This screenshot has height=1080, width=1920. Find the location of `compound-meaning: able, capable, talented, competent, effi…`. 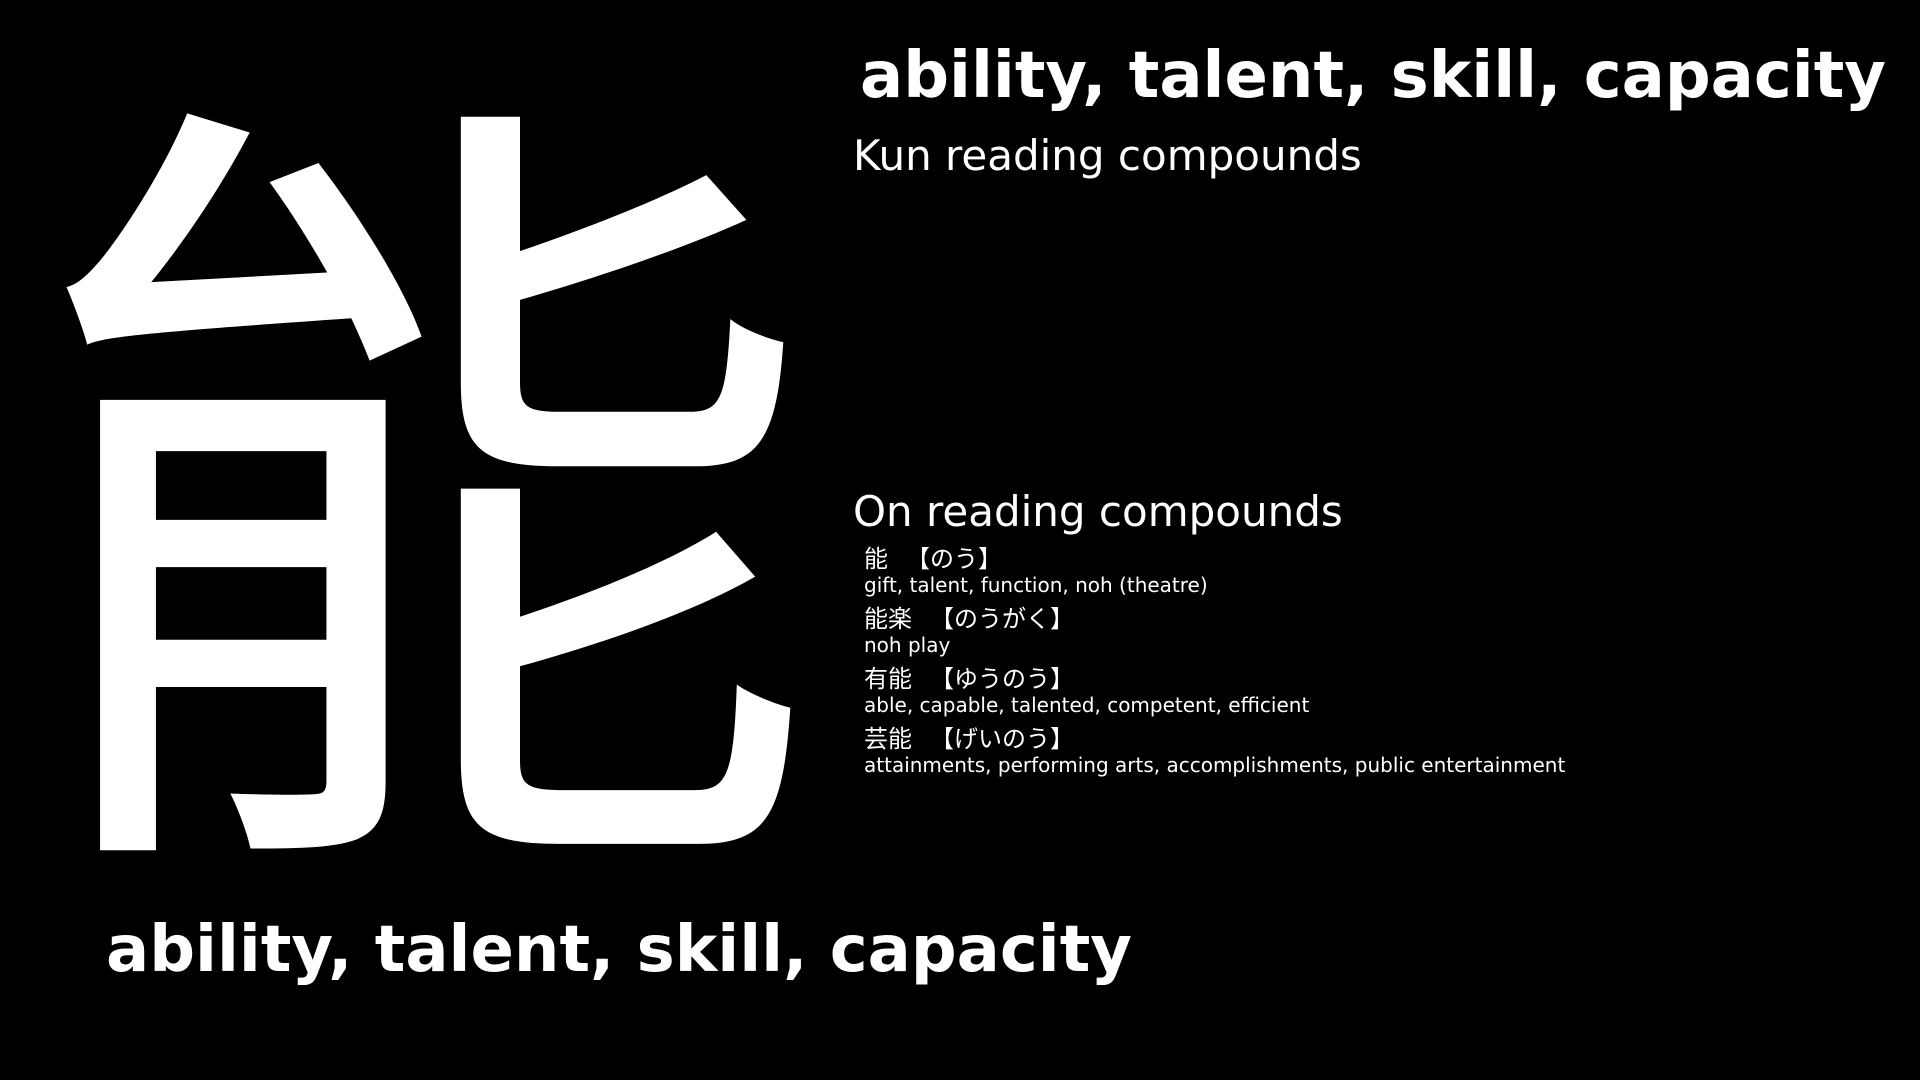

compound-meaning: able, capable, talented, competent, effi… is located at coordinates (1087, 705).